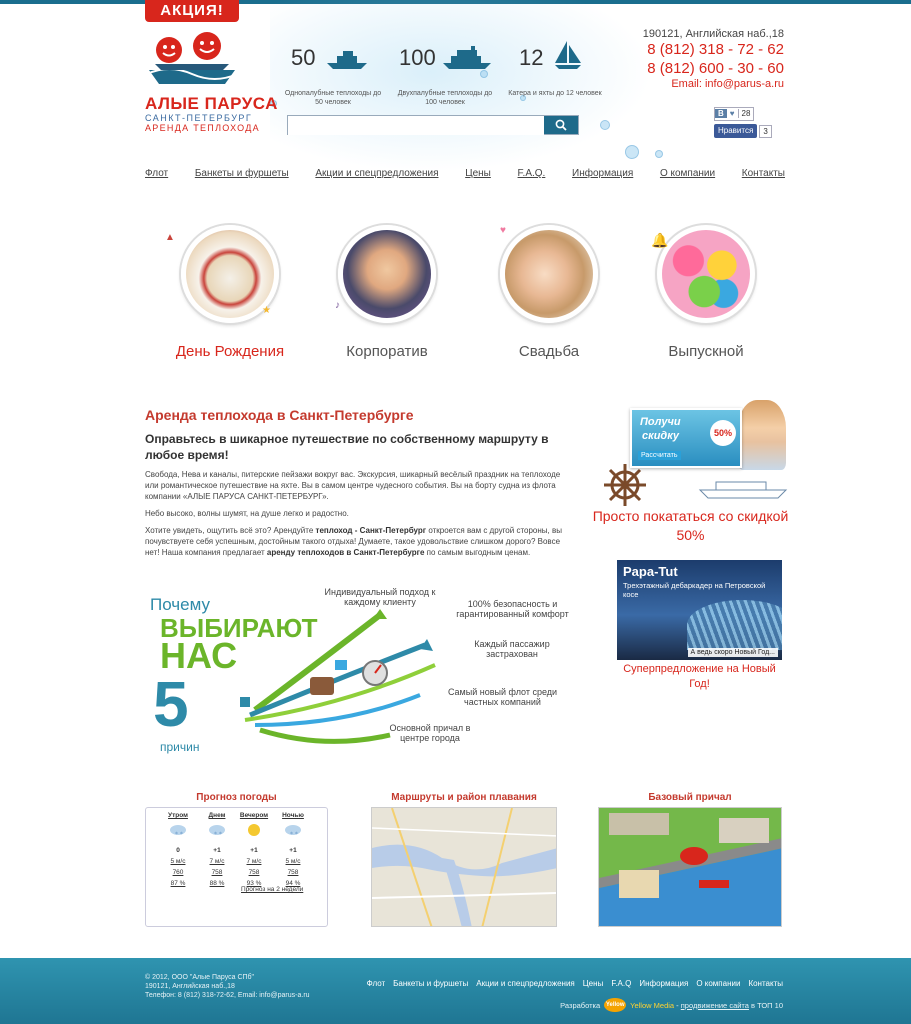 The height and width of the screenshot is (1024, 911). Describe the element at coordinates (690, 869) in the screenshot. I see `pier-3d-map-image` at that location.